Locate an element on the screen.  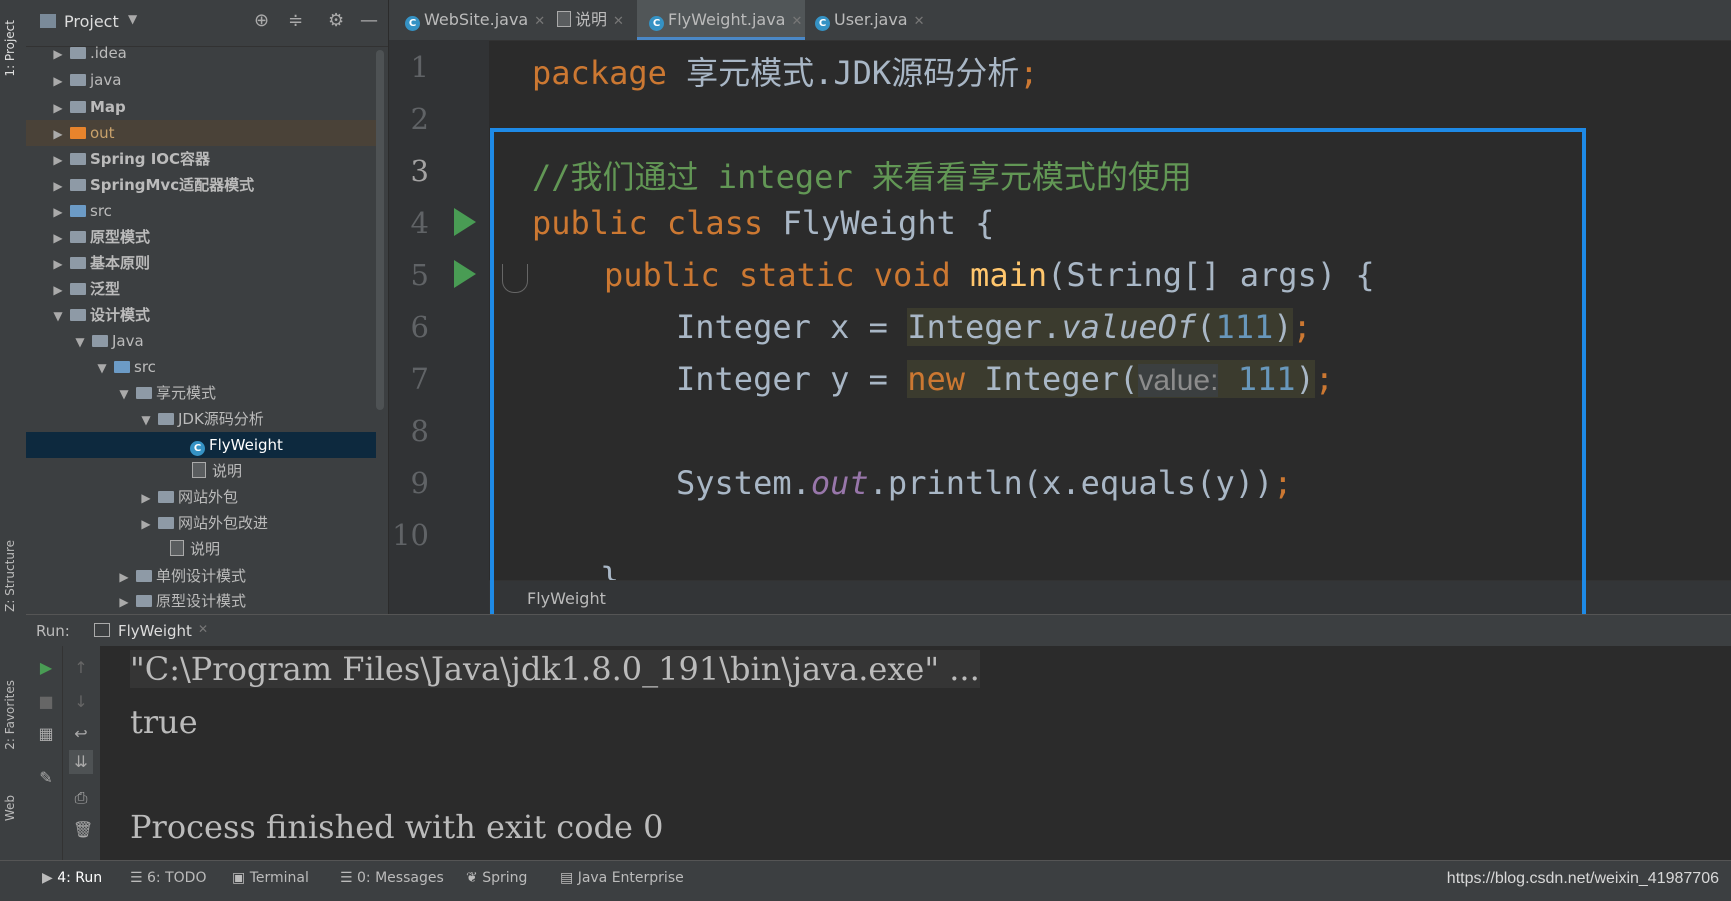
tab-todo: ☰ 6: TODO is located at coordinates (168, 878).